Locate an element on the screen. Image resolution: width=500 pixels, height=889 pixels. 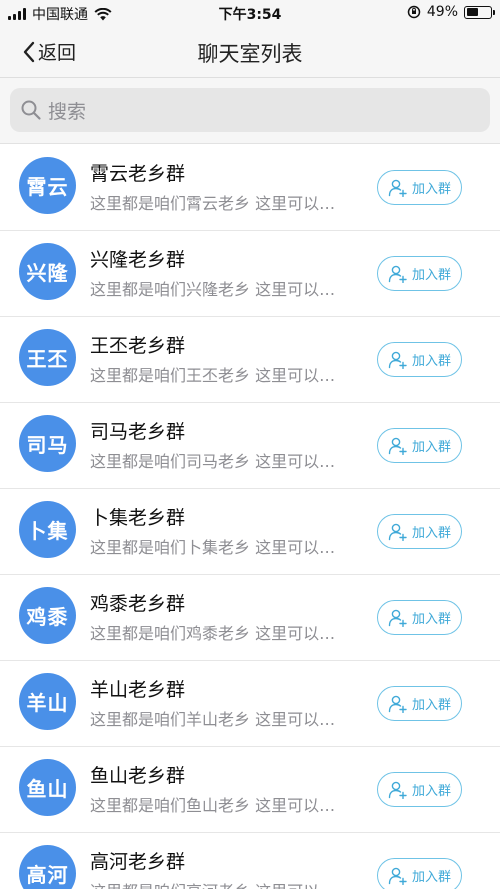
room-name: 霄云老乡群 is located at coordinates (138, 174).